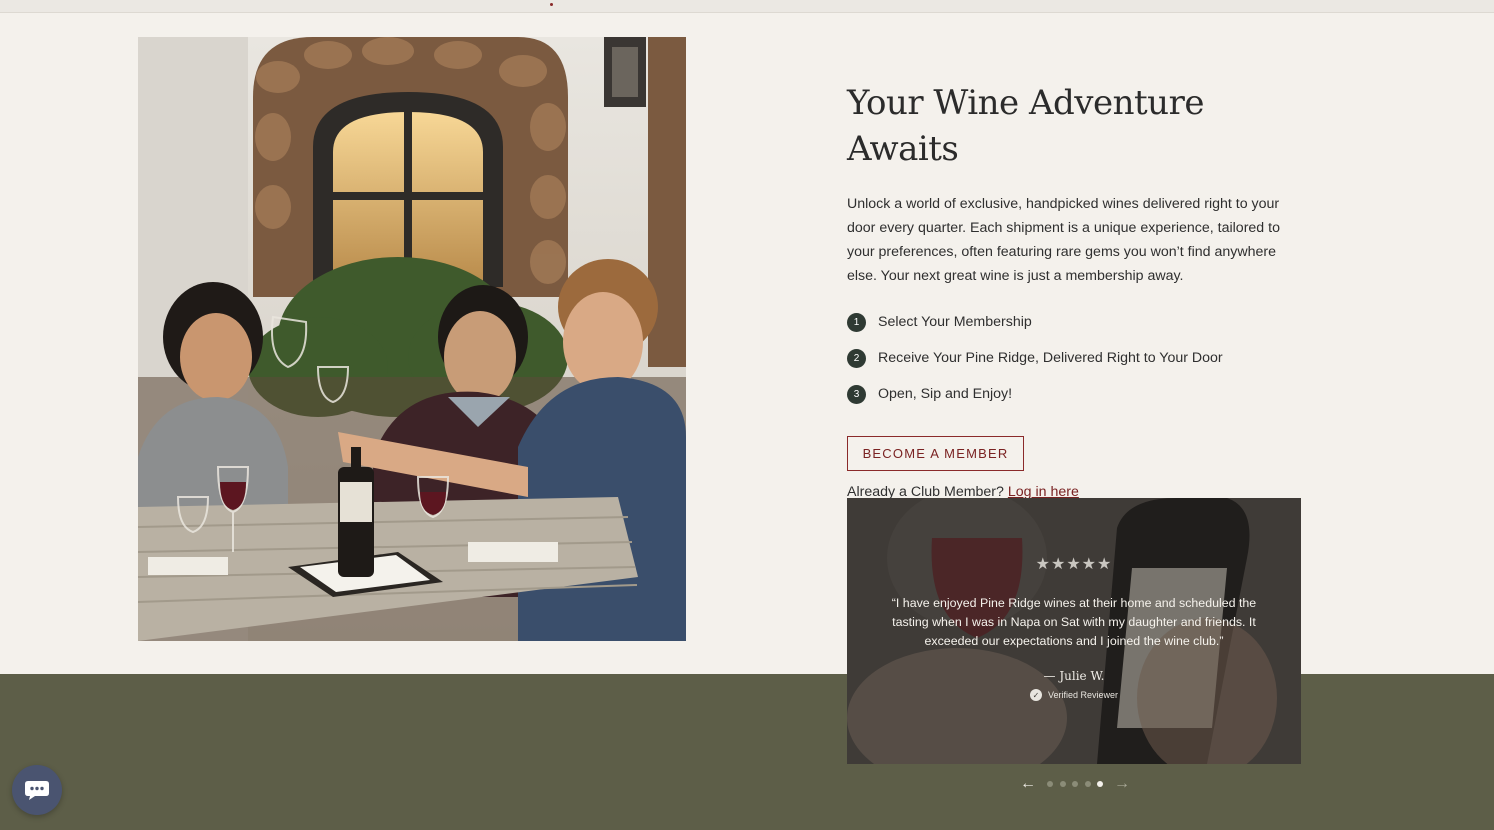 The image size is (1494, 830). I want to click on top-bar-indicator, so click(551, 4).